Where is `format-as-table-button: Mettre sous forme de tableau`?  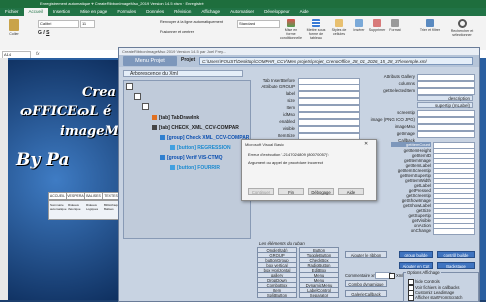
format-as-table-button: Mettre sous forme de tableau is located at coordinates (316, 29).